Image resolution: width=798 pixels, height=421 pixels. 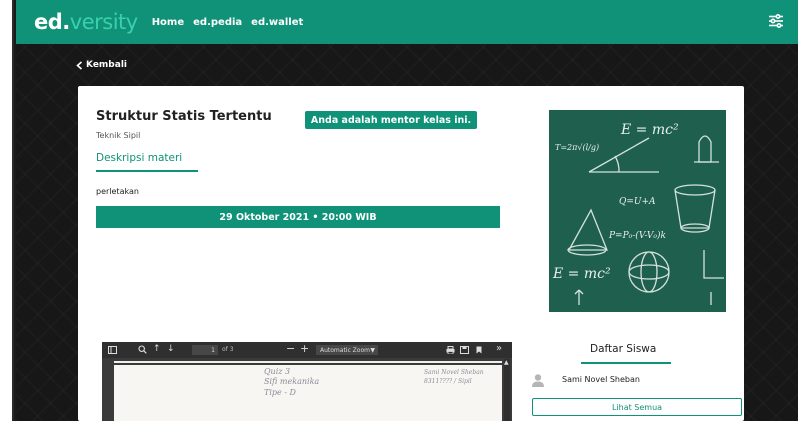 I want to click on back-link: Kembali, so click(x=101, y=65).